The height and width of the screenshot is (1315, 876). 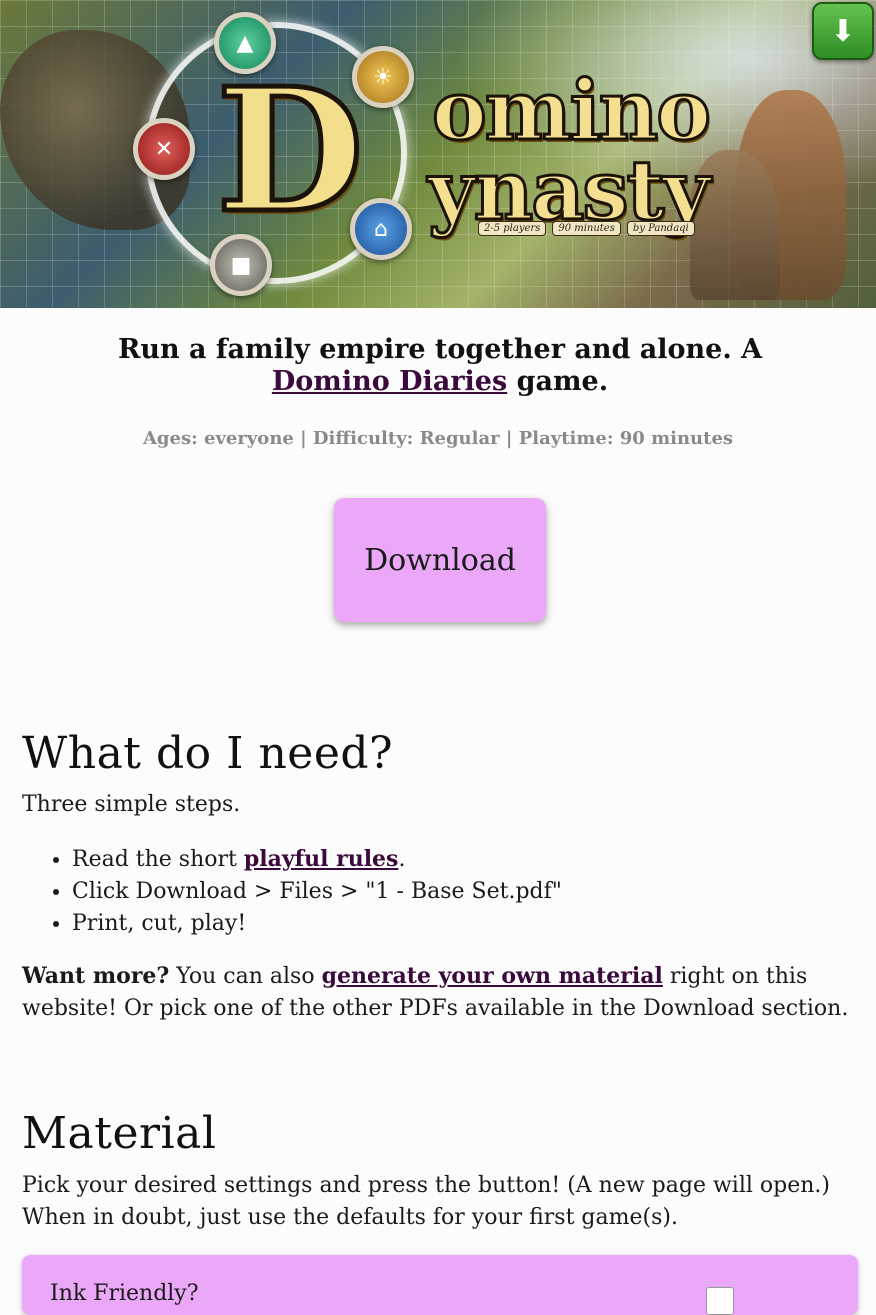 I want to click on logo-title-line2: ynasty, so click(x=568, y=191).